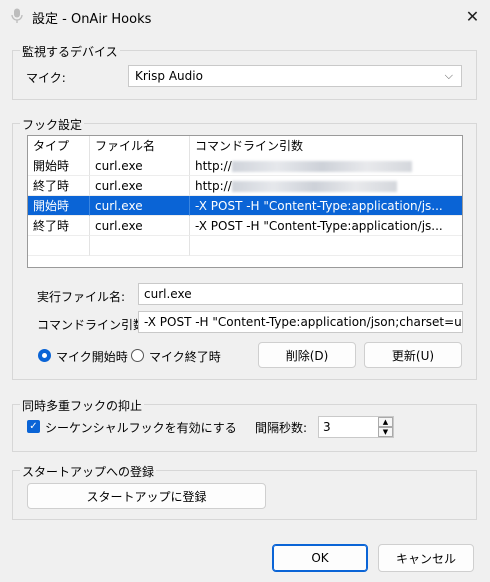 The height and width of the screenshot is (582, 490). I want to click on sequential-checkbox: ✓, so click(33, 426).